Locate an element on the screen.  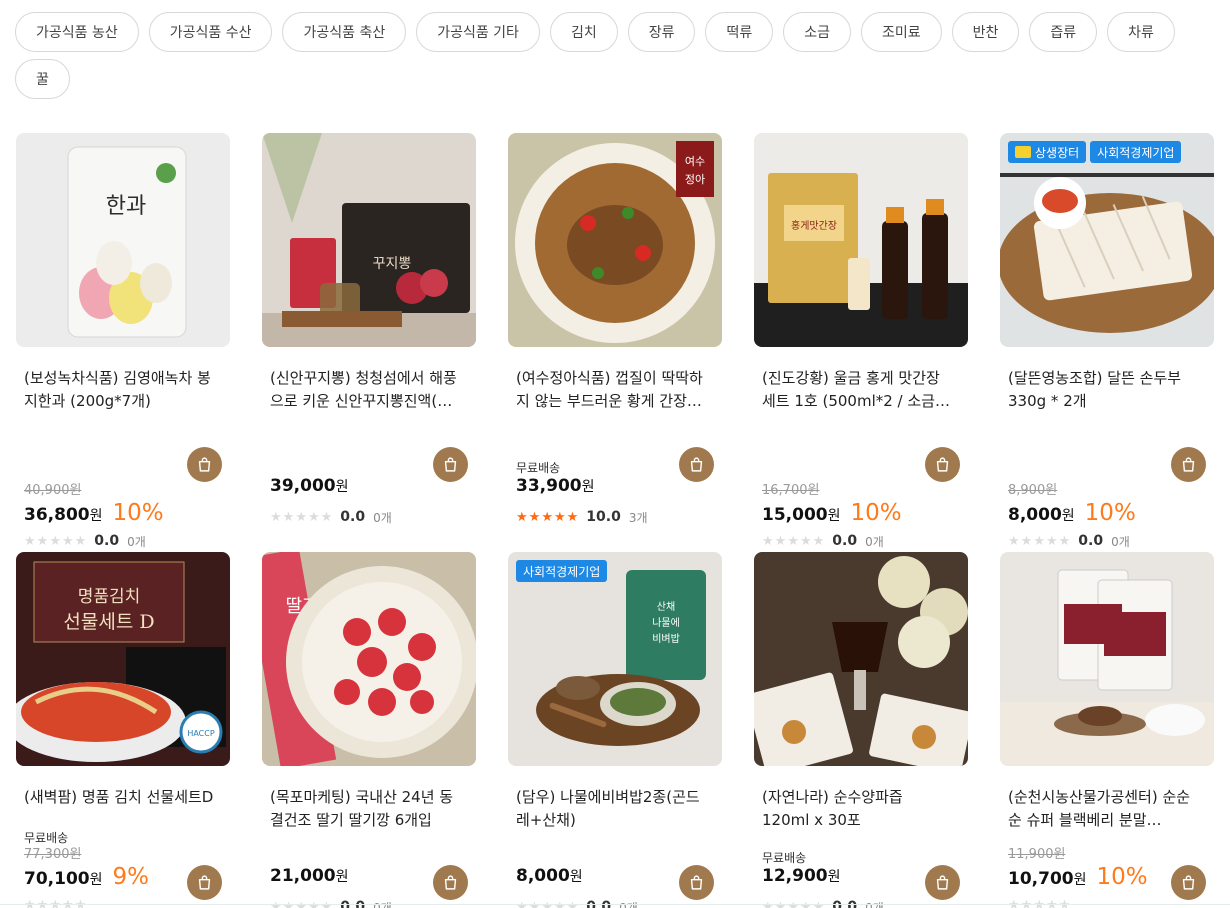
product-image: 홍게맛간장 is located at coordinates (861, 240).